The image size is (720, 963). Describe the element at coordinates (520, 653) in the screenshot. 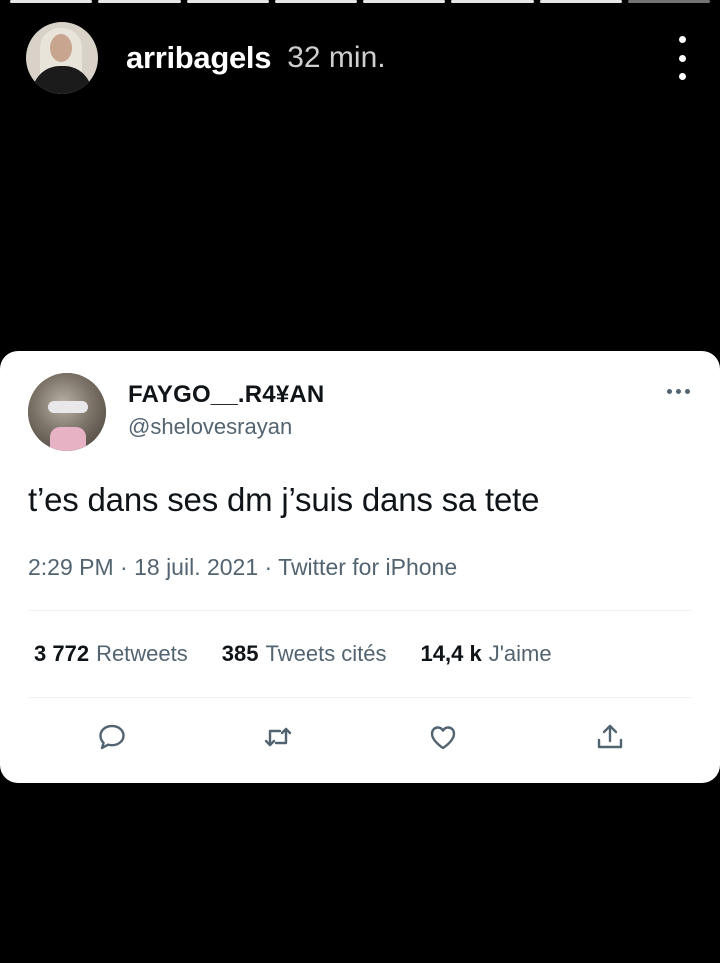

I see `stat-label: J'aime` at that location.